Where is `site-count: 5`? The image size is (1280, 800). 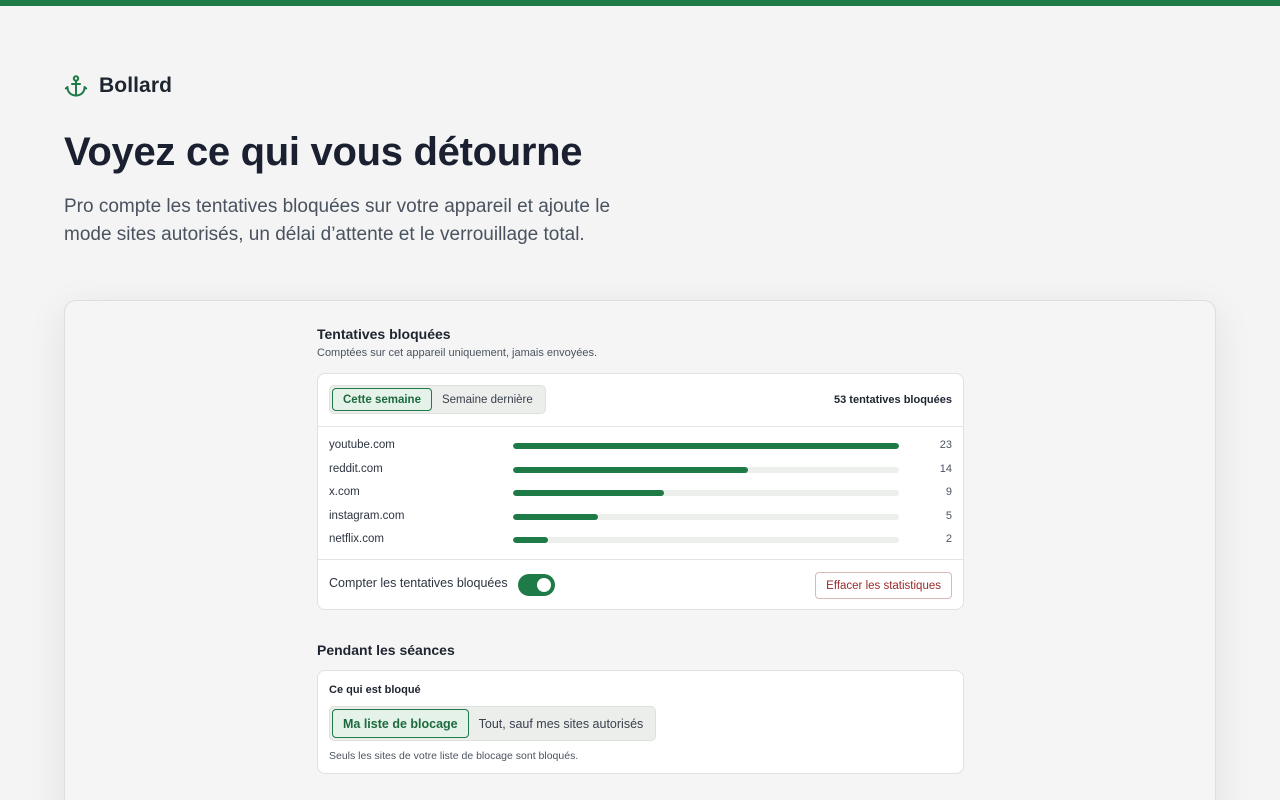 site-count: 5 is located at coordinates (948, 515).